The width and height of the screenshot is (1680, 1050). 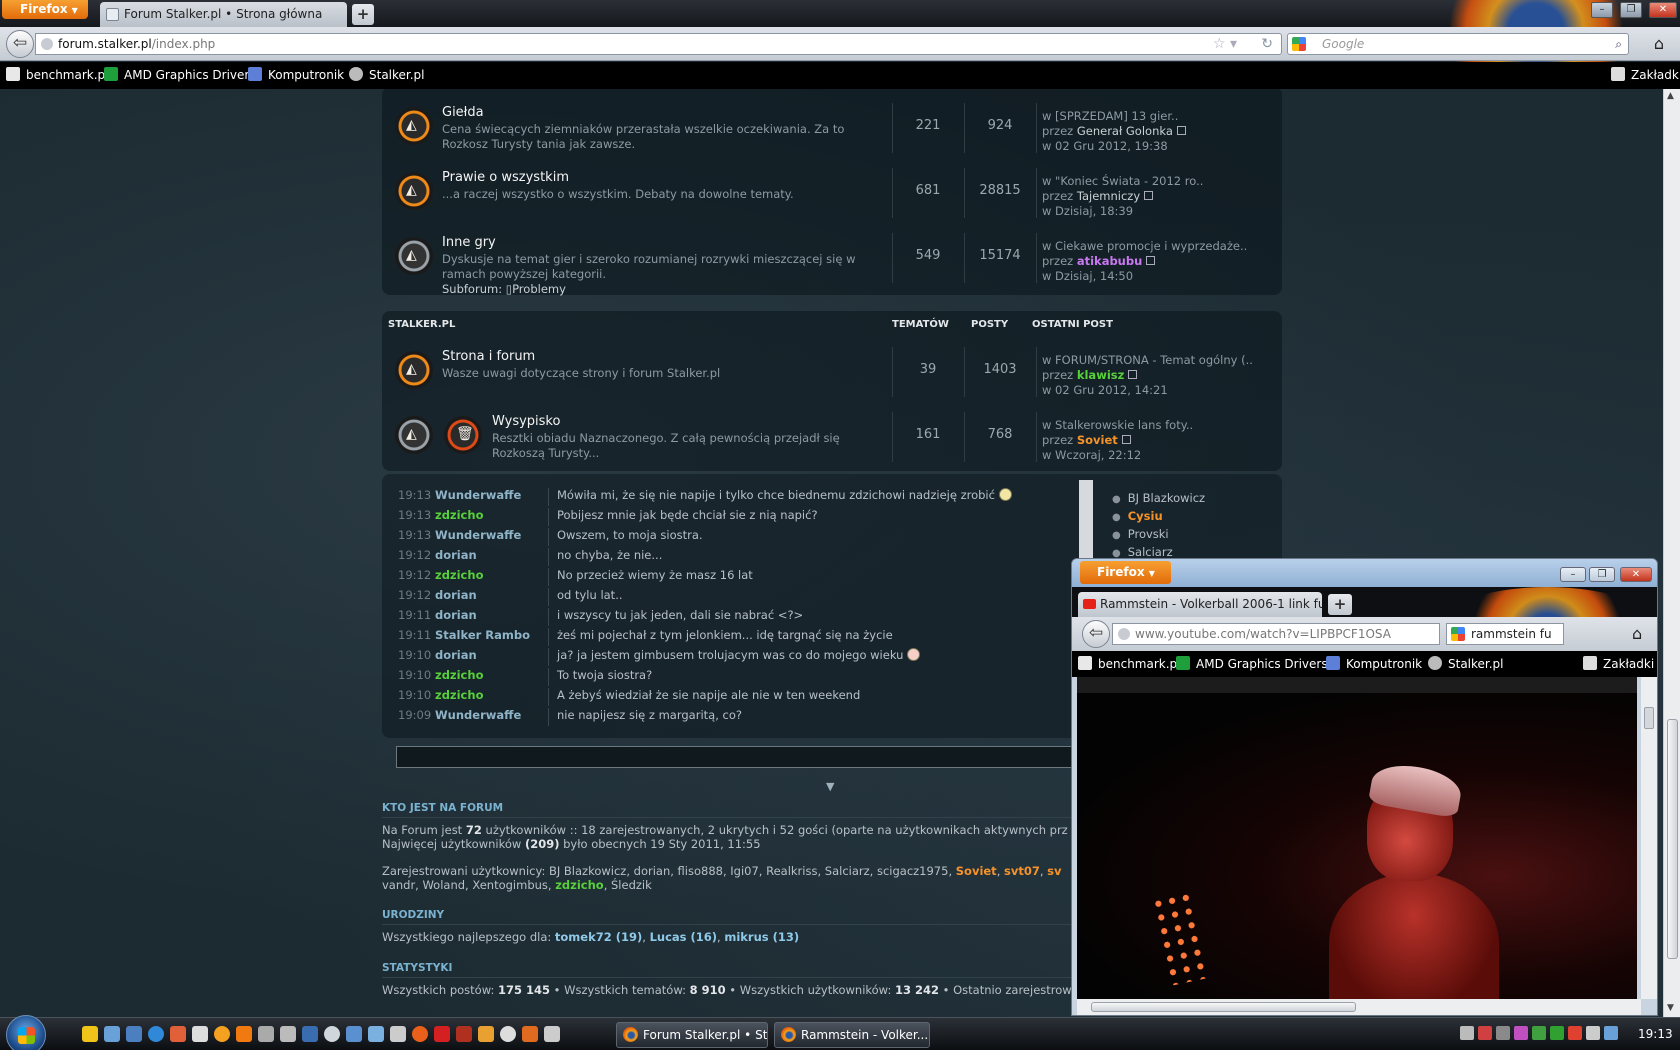 I want to click on network-icon, so click(x=1611, y=1033).